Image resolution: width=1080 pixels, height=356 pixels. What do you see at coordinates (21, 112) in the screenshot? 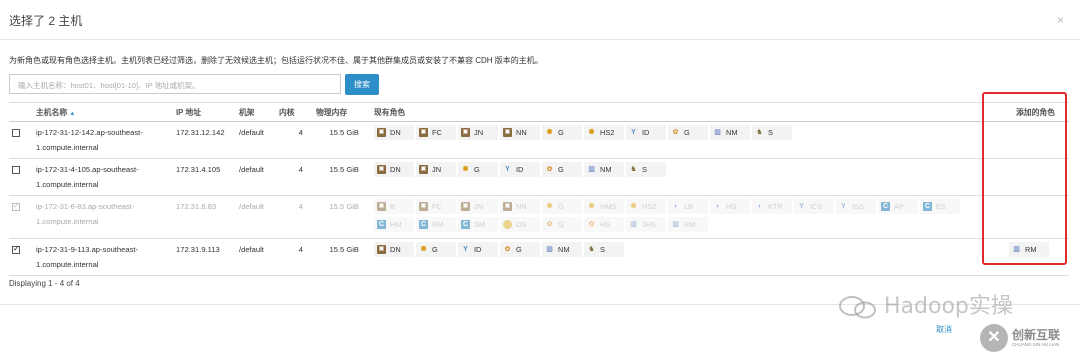
I see `select-column-header` at bounding box center [21, 112].